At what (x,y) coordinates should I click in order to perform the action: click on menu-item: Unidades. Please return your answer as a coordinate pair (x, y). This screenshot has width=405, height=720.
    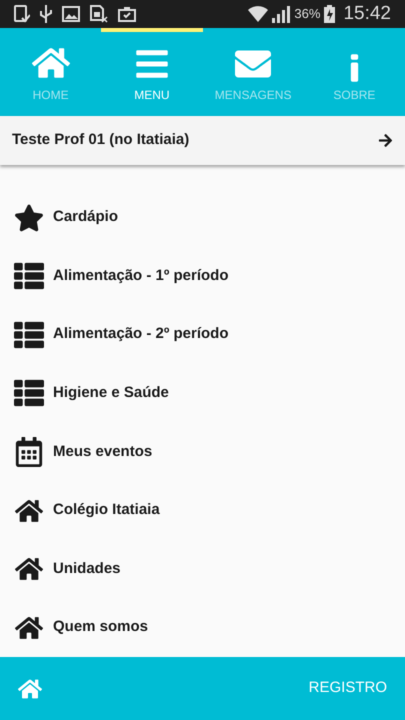
    Looking at the image, I should click on (202, 569).